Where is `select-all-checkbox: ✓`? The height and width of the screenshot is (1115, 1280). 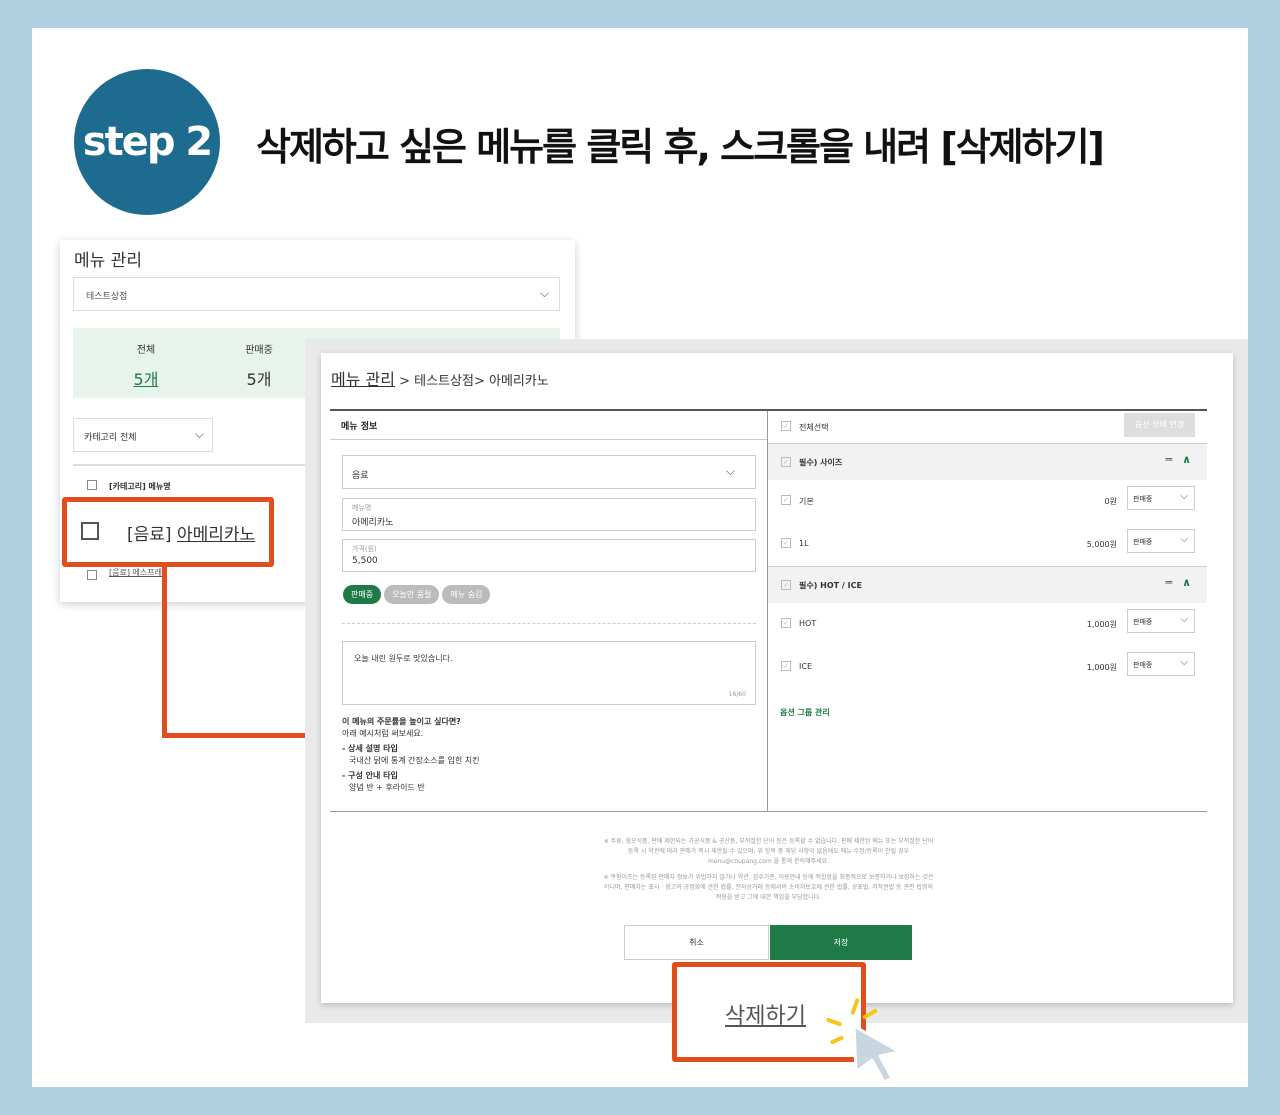 select-all-checkbox: ✓ is located at coordinates (786, 426).